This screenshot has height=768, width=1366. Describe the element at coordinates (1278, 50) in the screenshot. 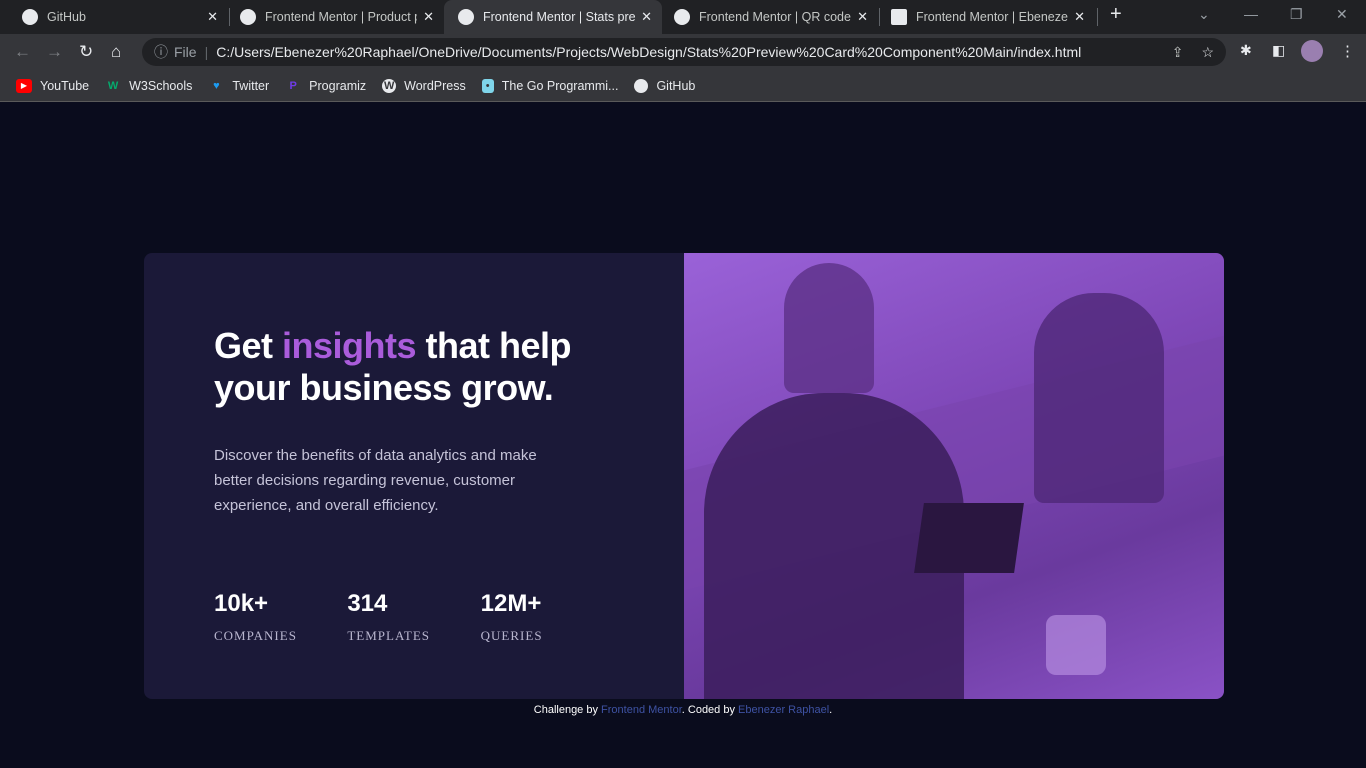

I see `side-panel-icon: ◧` at that location.